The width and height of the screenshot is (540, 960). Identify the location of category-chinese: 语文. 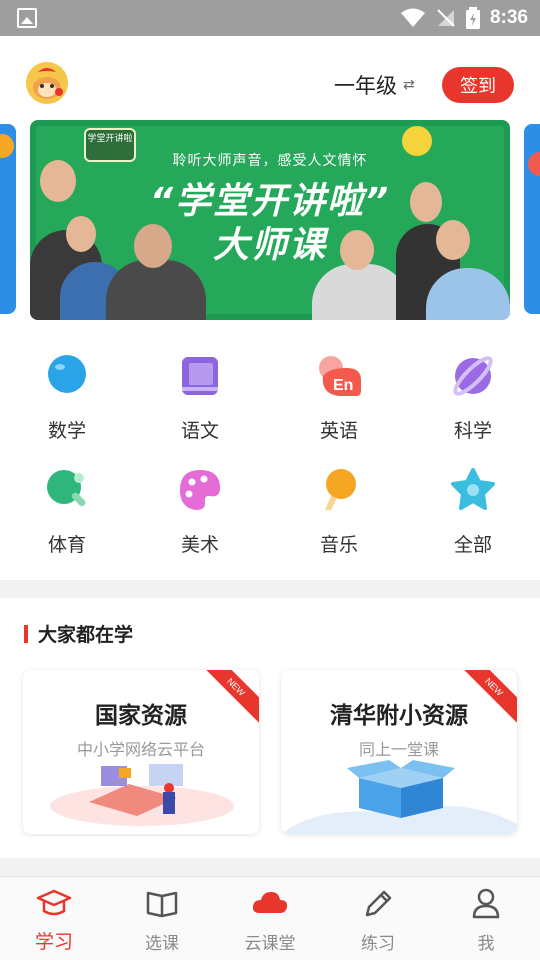
(200, 398).